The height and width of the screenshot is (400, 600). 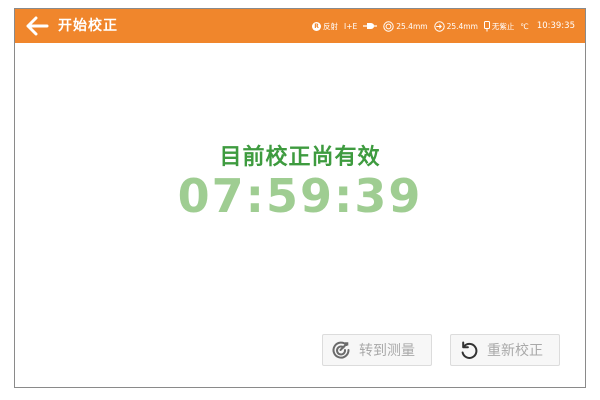 What do you see at coordinates (469, 350) in the screenshot?
I see `rotate-ccw-icon` at bounding box center [469, 350].